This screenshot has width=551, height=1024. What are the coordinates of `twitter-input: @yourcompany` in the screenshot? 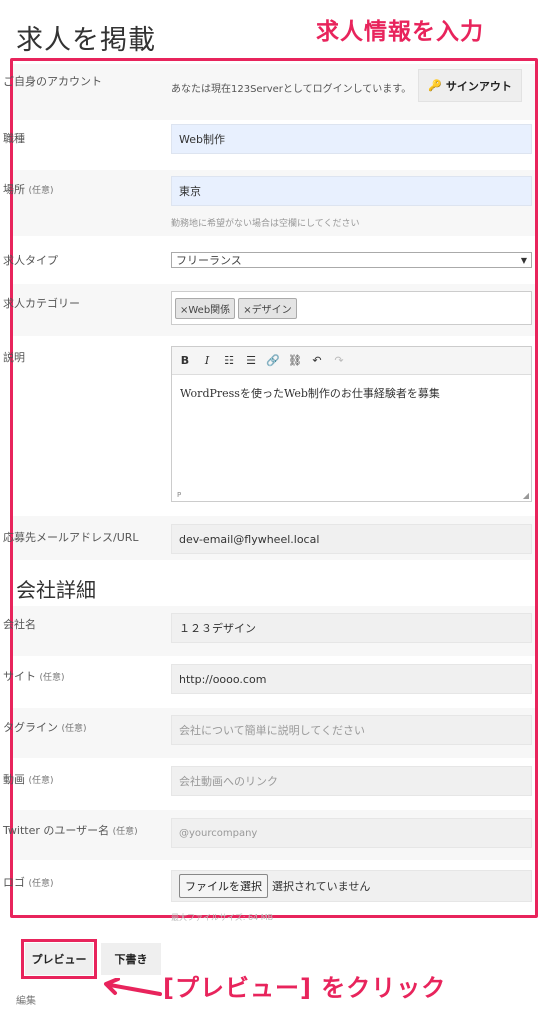 It's located at (351, 833).